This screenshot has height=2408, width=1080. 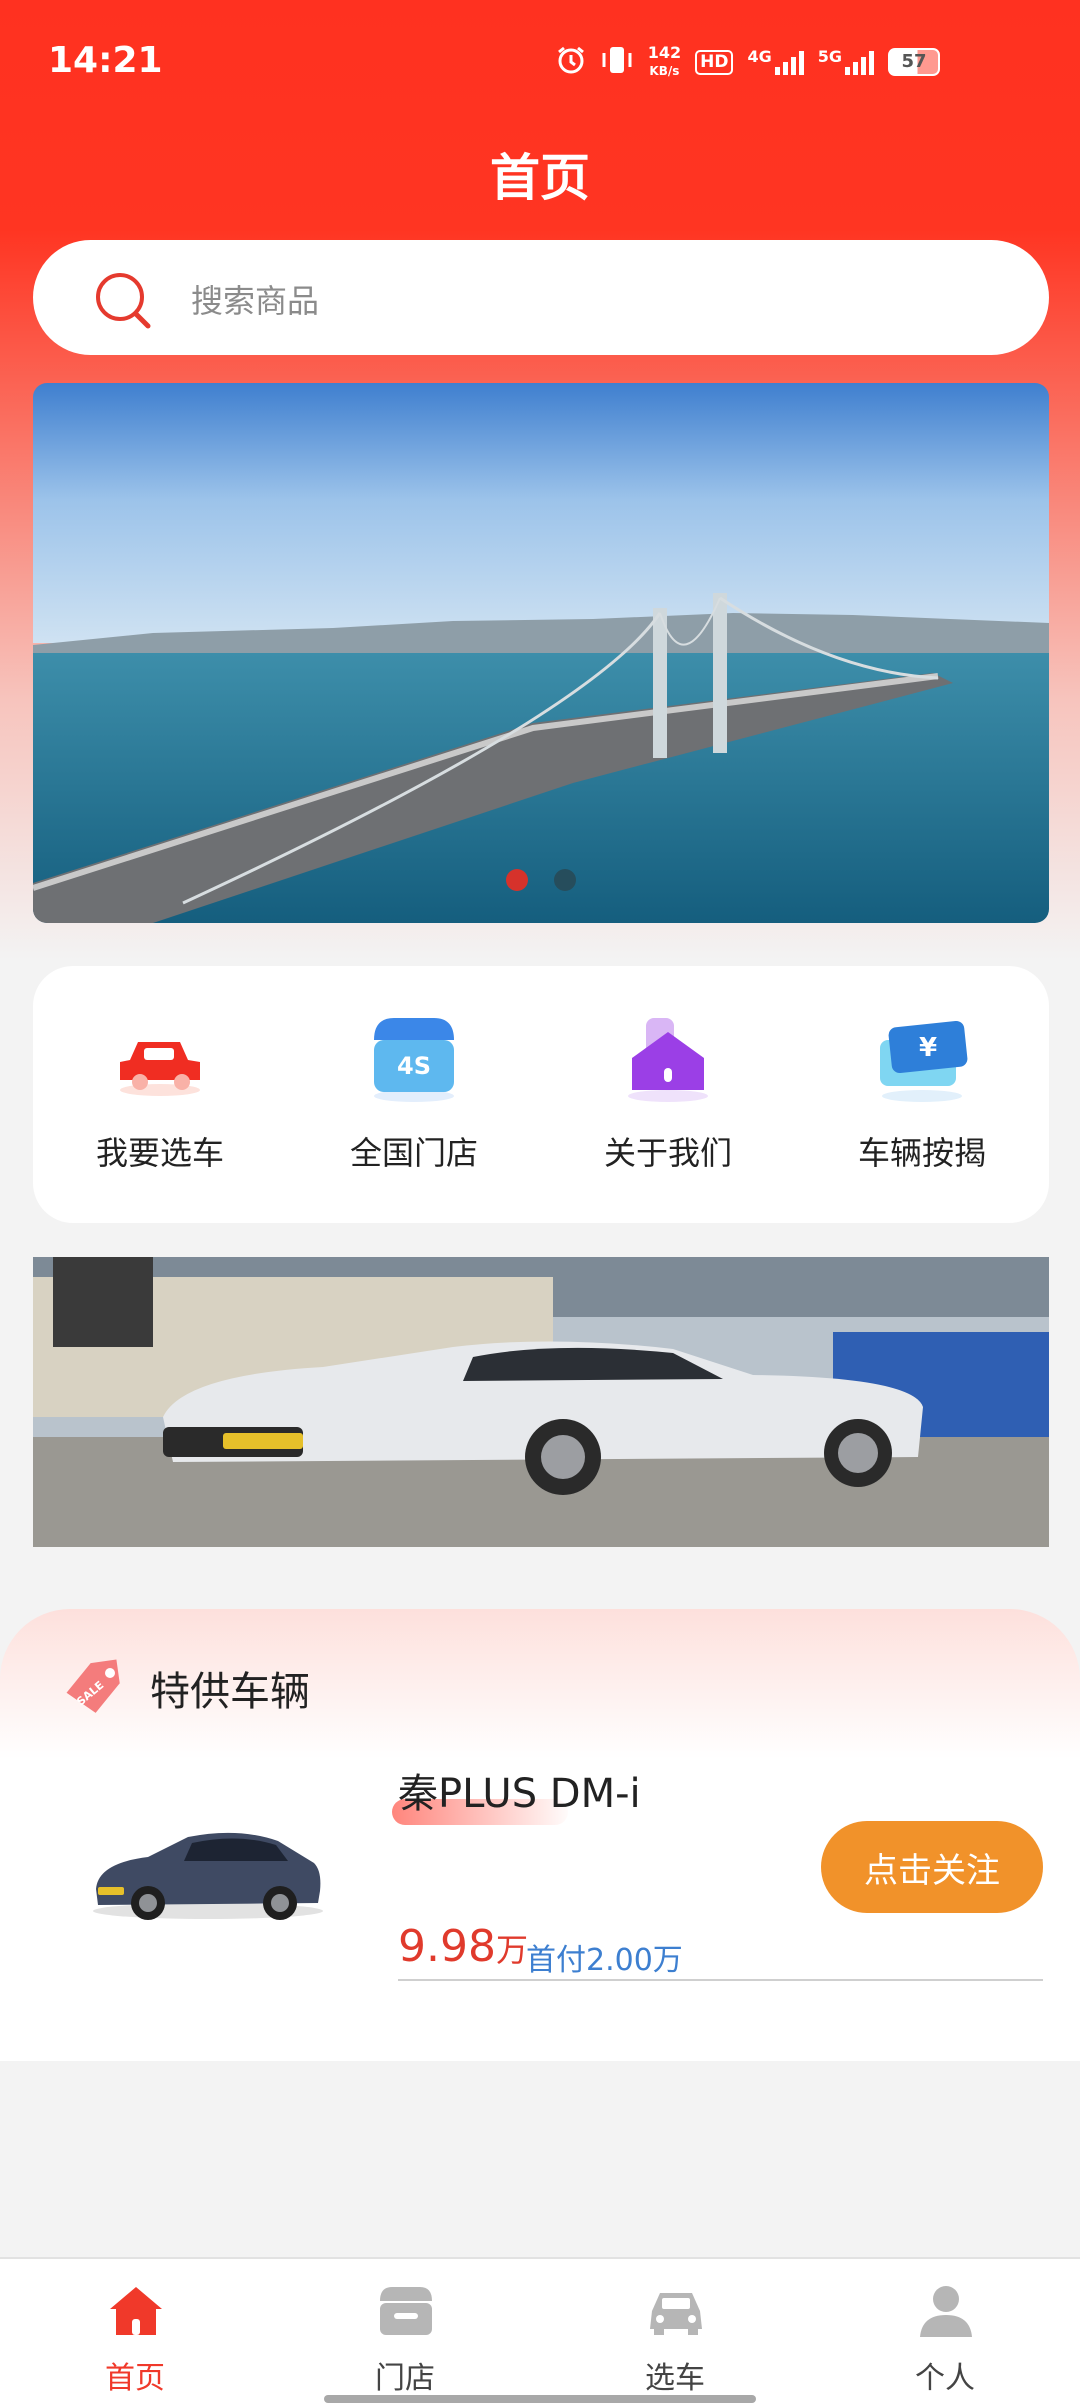 I want to click on status-bar: 14:21 142 KB/s HD 4G 5G 57, so click(x=540, y=60).